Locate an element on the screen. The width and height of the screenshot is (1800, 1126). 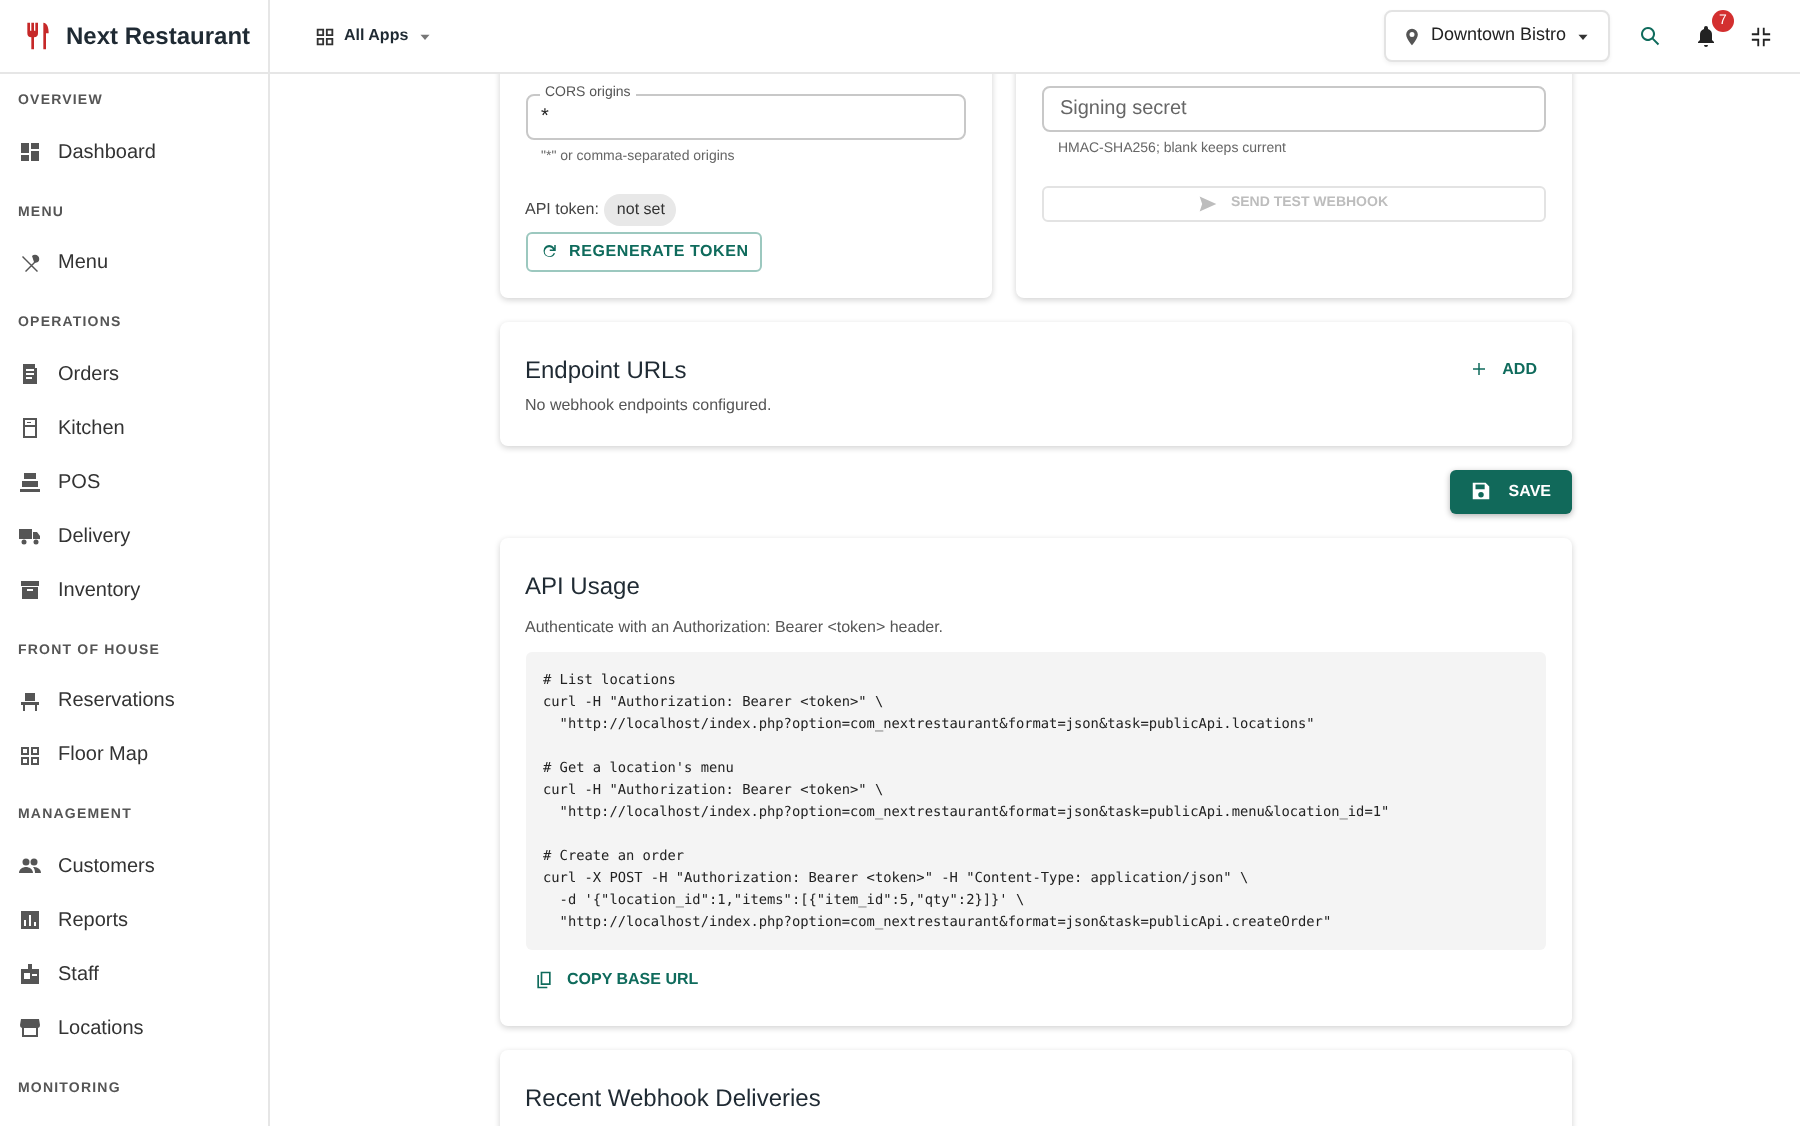
id-badge-icon is located at coordinates (30, 974).